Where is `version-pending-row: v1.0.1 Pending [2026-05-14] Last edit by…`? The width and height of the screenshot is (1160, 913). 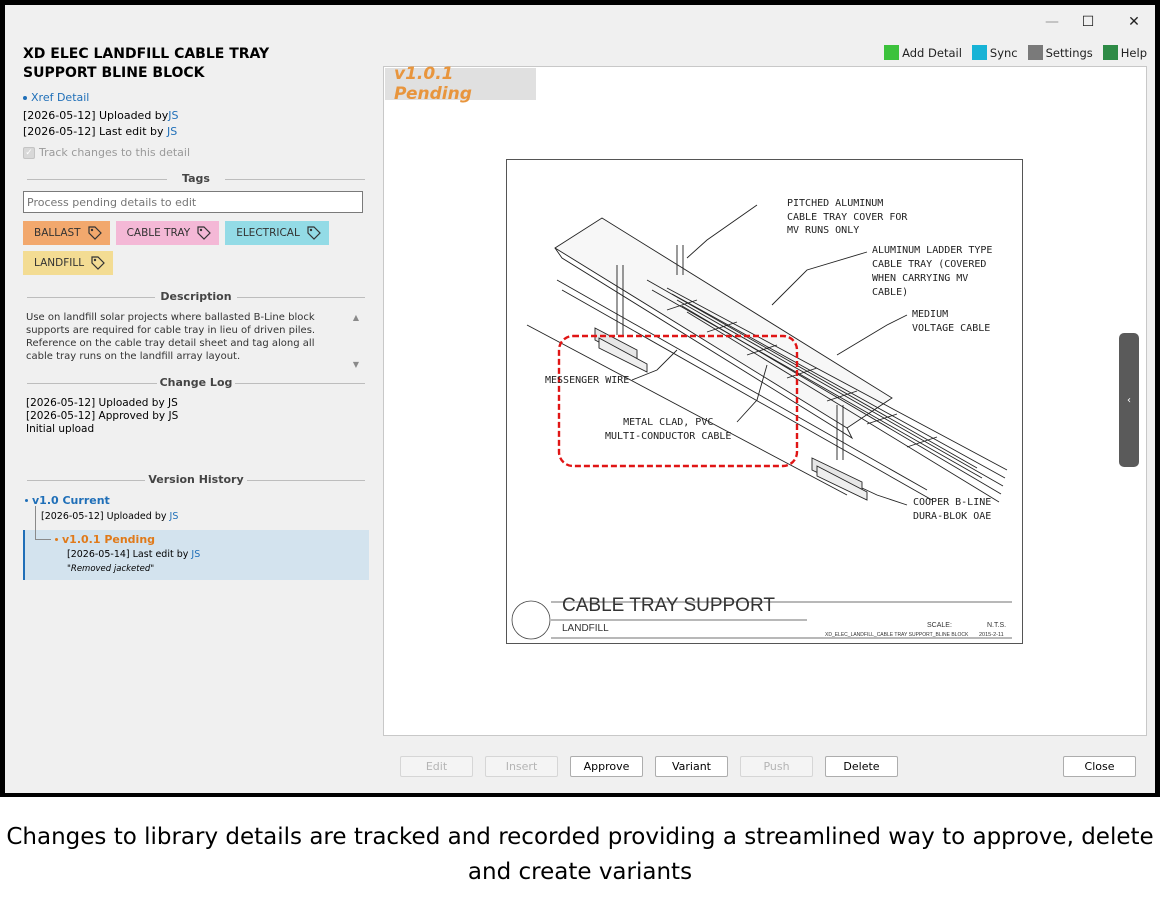
version-pending-row: v1.0.1 Pending [2026-05-14] Last edit by… is located at coordinates (196, 543).